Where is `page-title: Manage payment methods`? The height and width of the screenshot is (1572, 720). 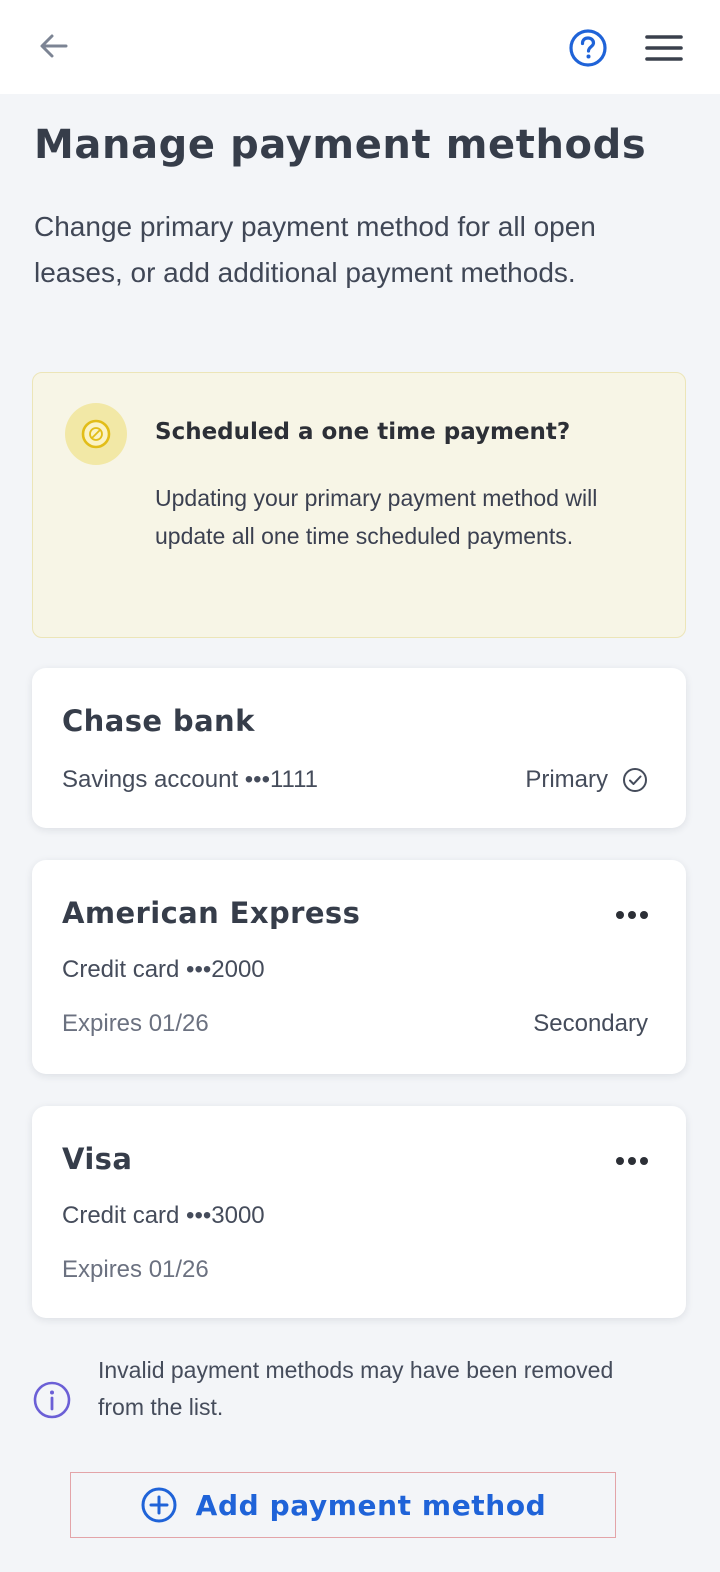
page-title: Manage payment methods is located at coordinates (340, 145).